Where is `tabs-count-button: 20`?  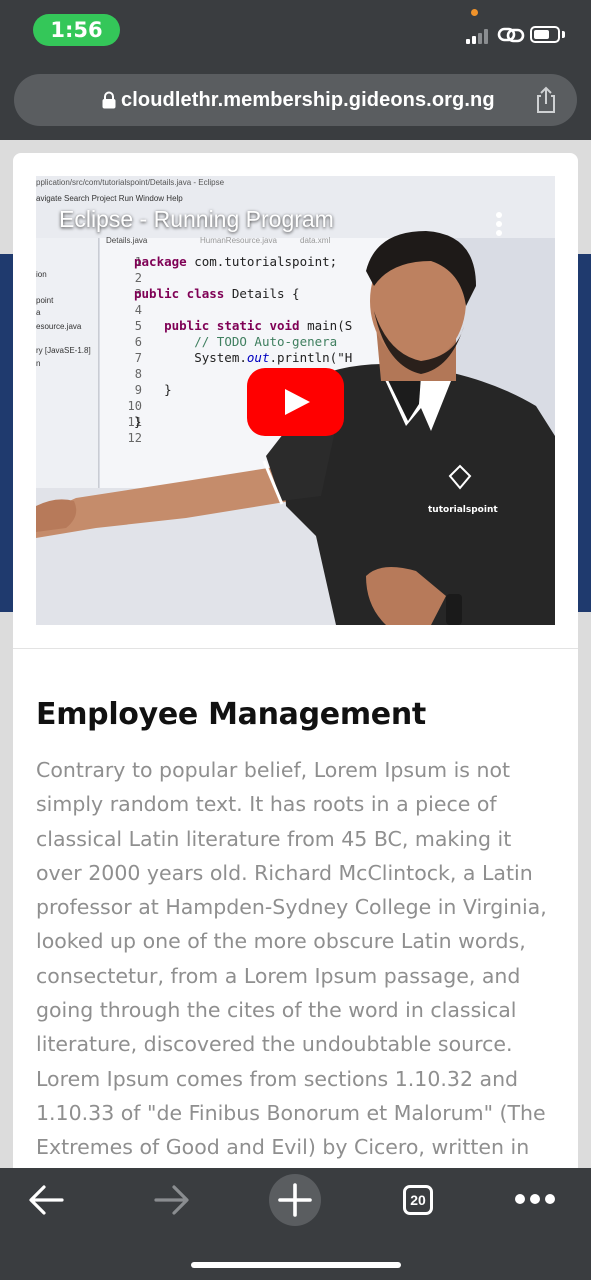 tabs-count-button: 20 is located at coordinates (418, 1200).